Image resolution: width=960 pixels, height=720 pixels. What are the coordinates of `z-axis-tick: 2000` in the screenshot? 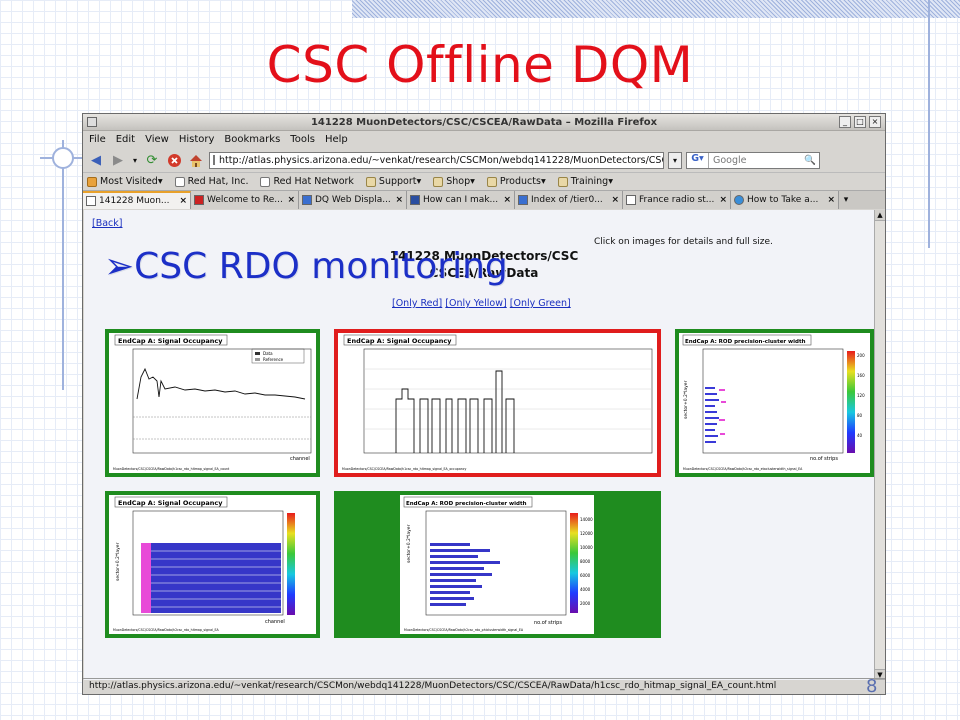 It's located at (585, 603).